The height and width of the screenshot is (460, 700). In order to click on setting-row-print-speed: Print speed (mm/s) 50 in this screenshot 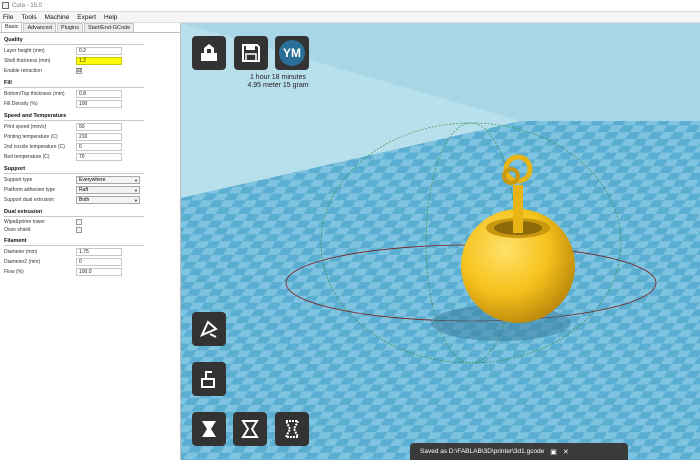, I will do `click(74, 127)`.